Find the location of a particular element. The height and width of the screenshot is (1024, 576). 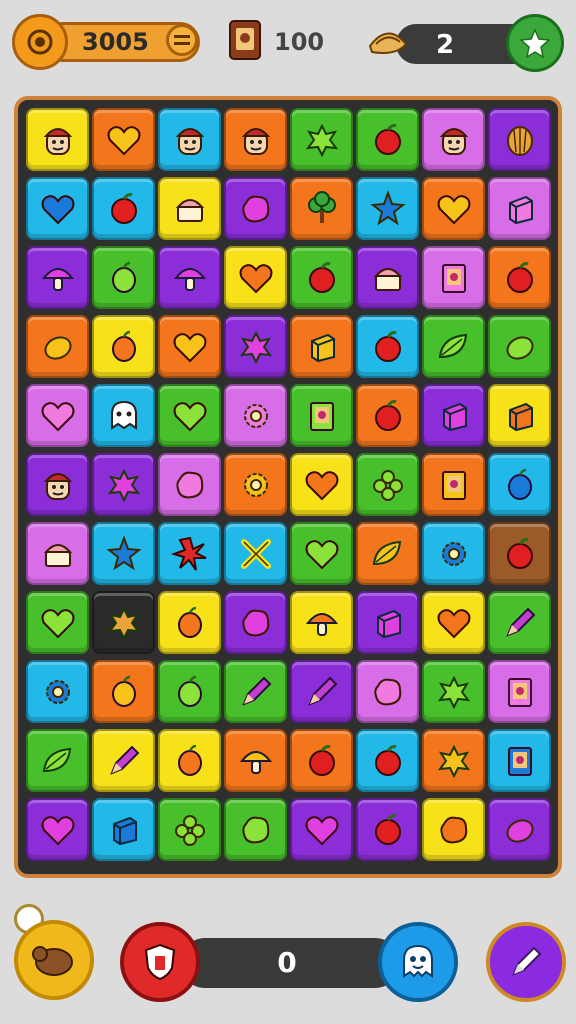

tile-cross is located at coordinates (255, 553).